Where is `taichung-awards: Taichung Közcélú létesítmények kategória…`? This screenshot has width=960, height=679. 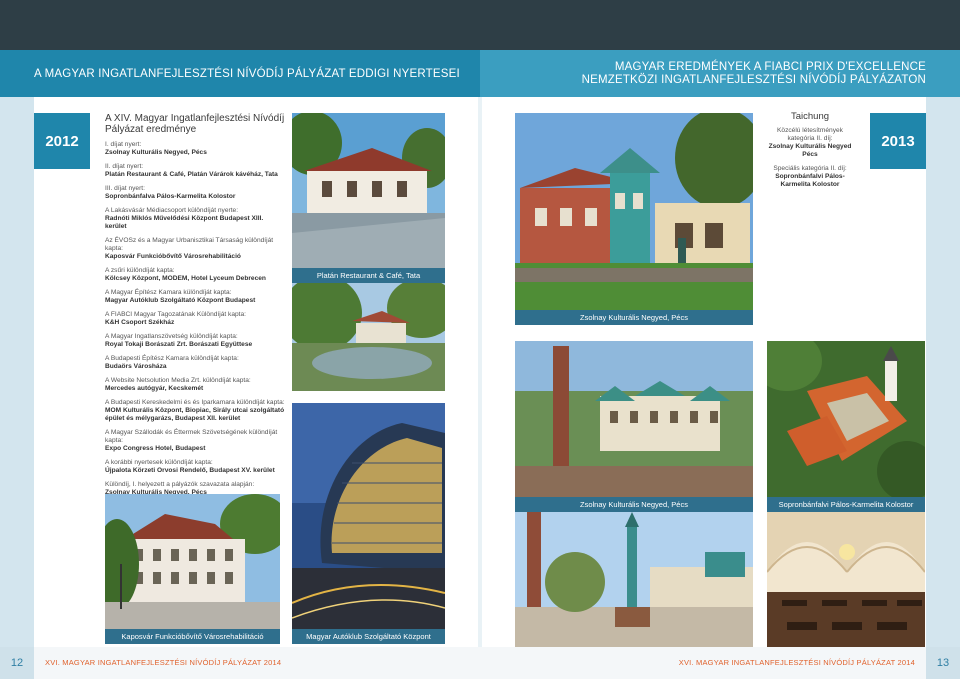 taichung-awards: Taichung Közcélú létesítmények kategória… is located at coordinates (810, 150).